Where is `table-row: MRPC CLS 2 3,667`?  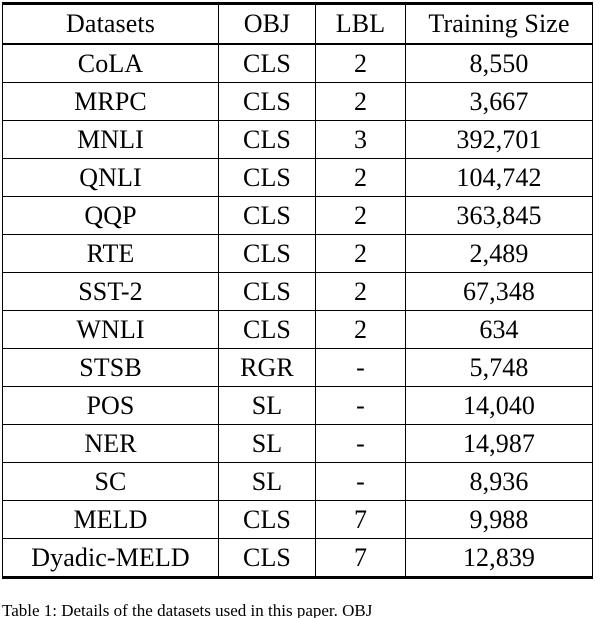
table-row: MRPC CLS 2 3,667 is located at coordinates (297, 101).